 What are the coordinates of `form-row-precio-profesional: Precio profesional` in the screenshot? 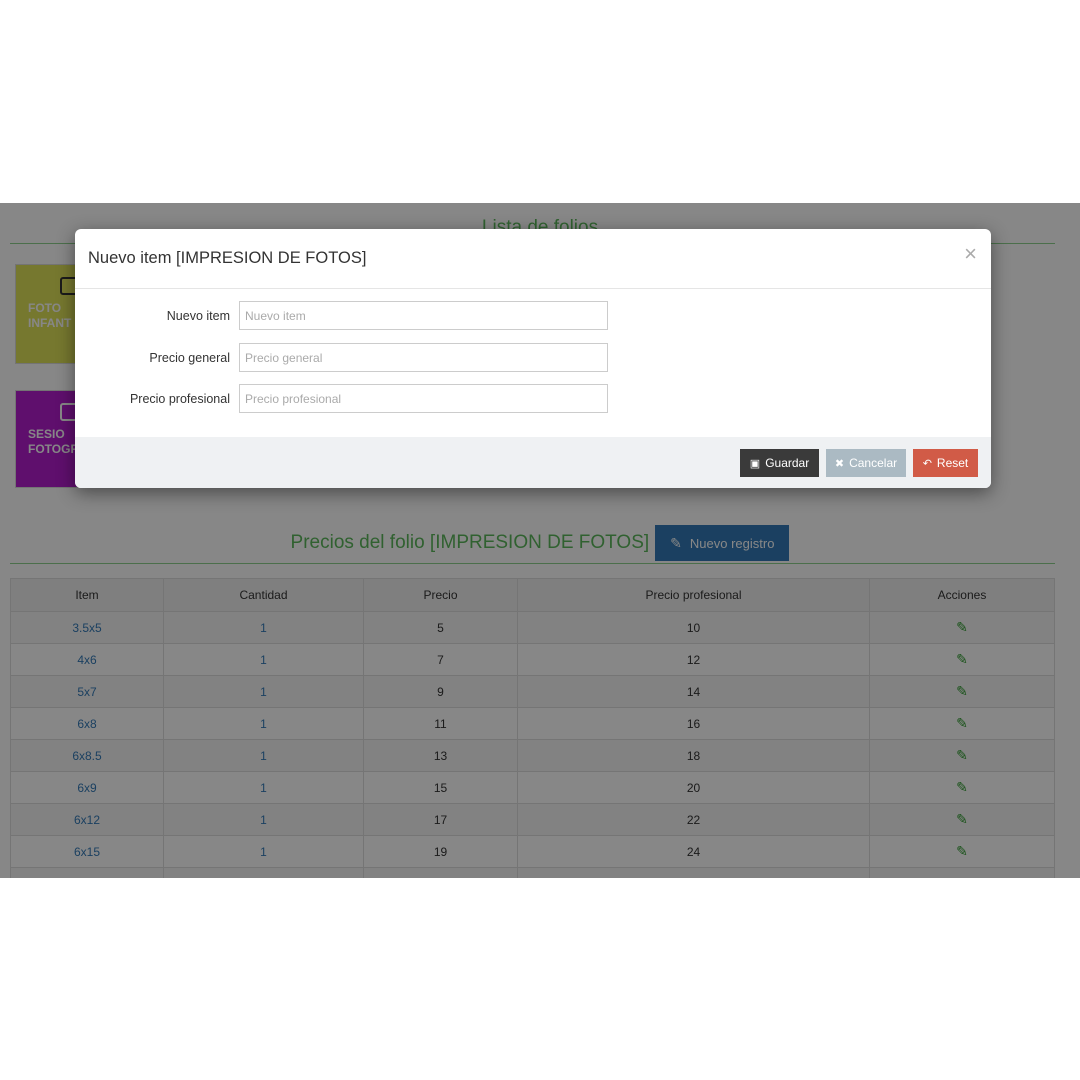 It's located at (533, 399).